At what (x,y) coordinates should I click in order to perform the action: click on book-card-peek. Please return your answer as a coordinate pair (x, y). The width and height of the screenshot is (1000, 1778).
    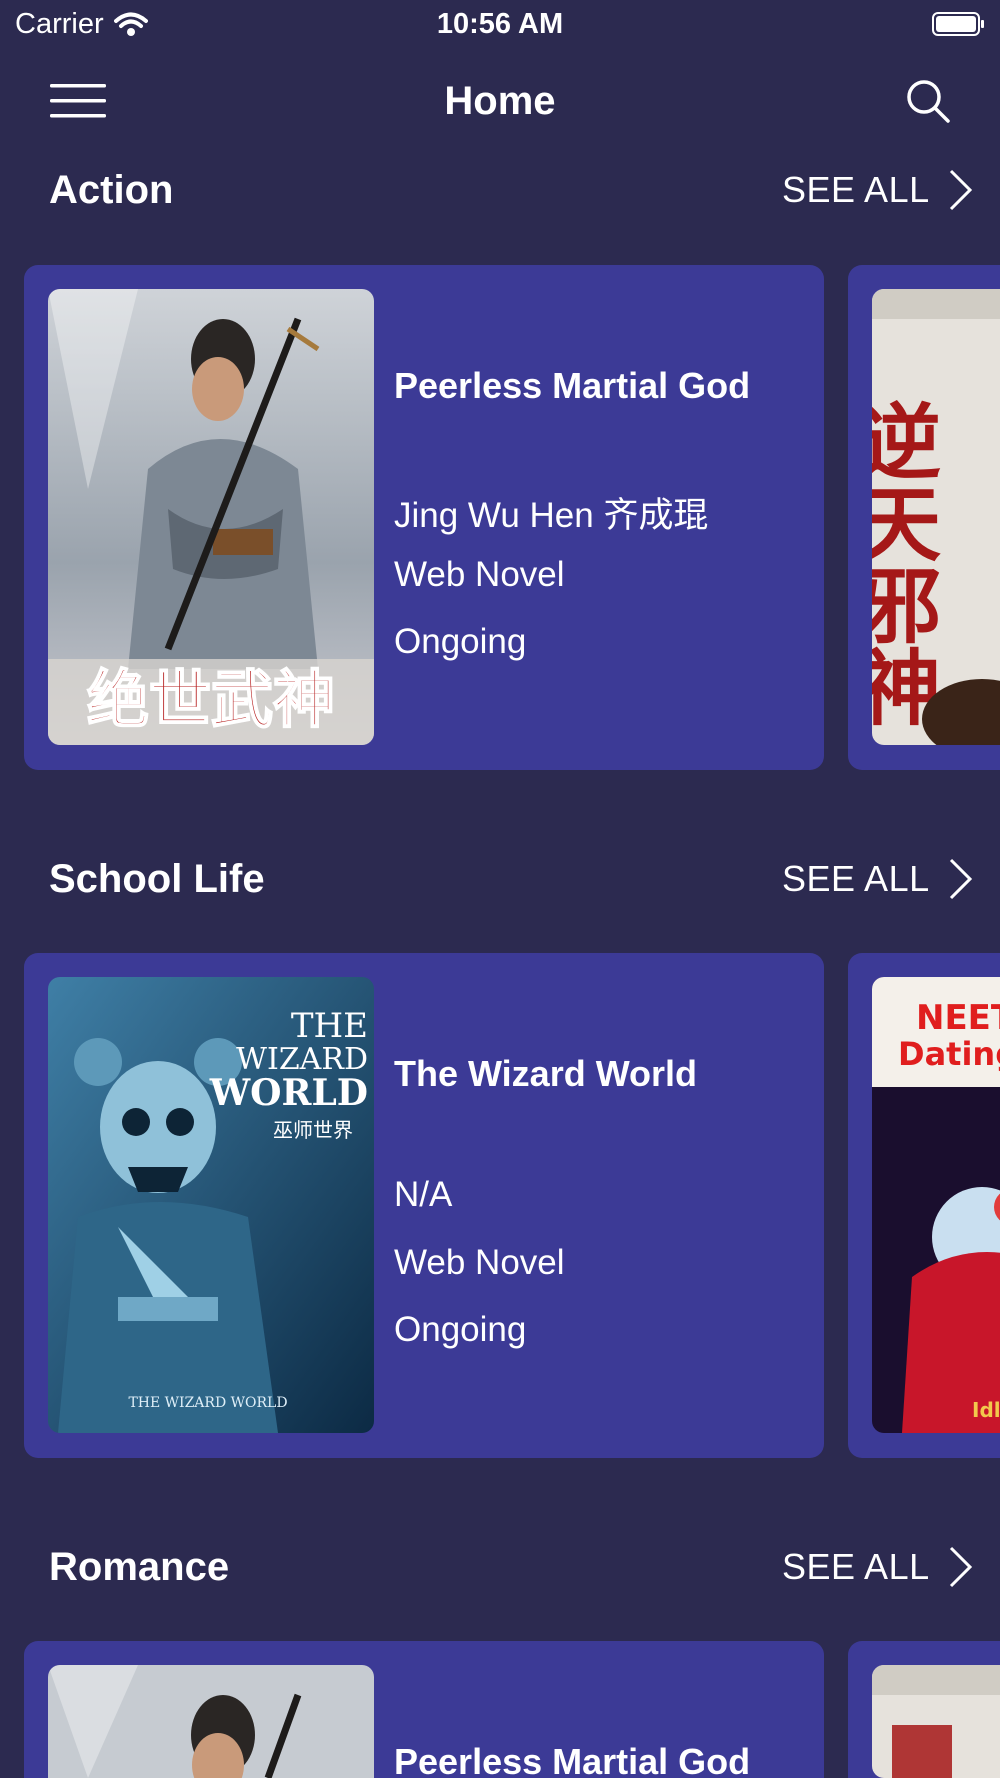
    Looking at the image, I should click on (924, 1709).